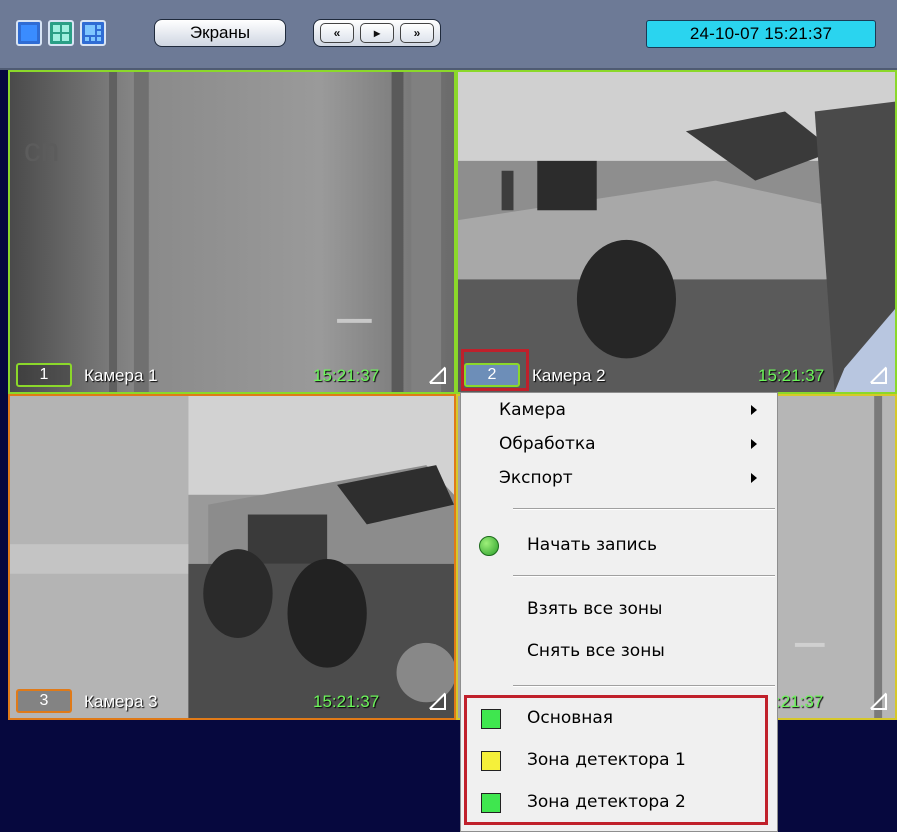  What do you see at coordinates (619, 478) in the screenshot?
I see `menu-item-export: Экспорт` at bounding box center [619, 478].